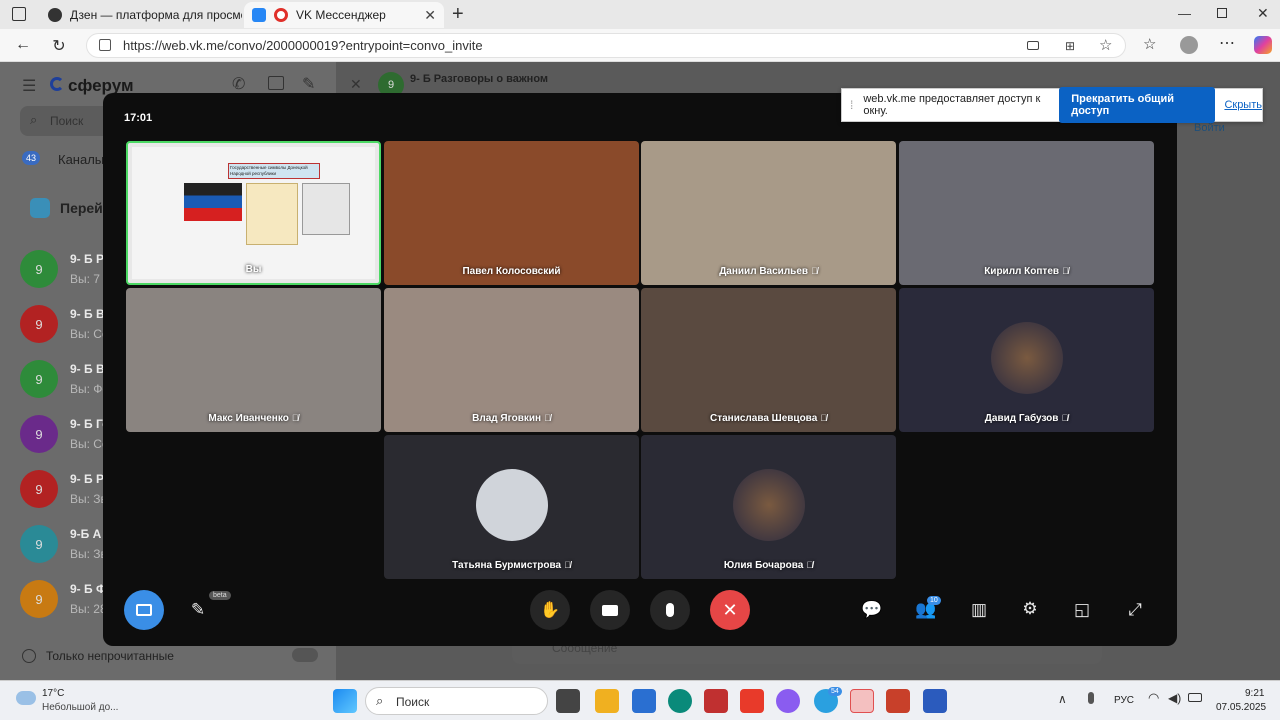 This screenshot has height=720, width=1280. What do you see at coordinates (272, 214) in the screenshot?
I see `anthem-text-block` at bounding box center [272, 214].